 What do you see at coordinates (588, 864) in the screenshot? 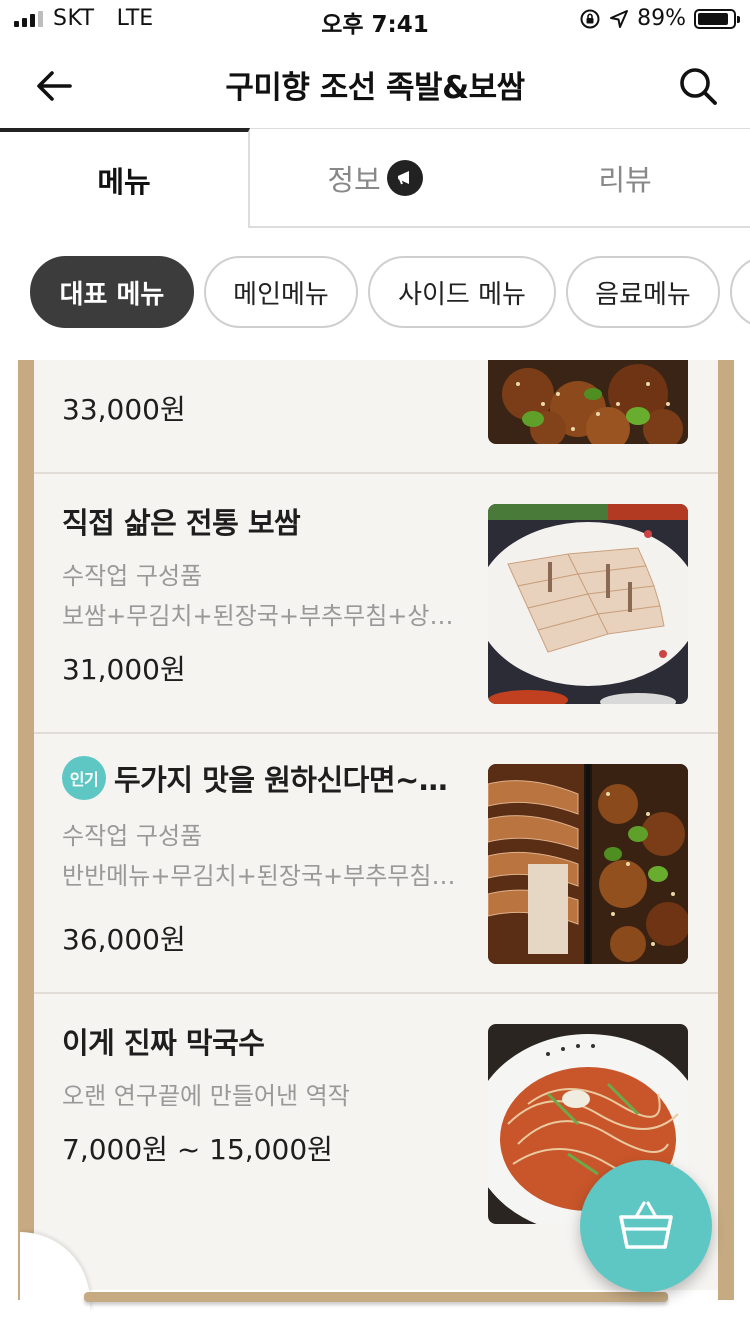
I see `food-image-half-half` at bounding box center [588, 864].